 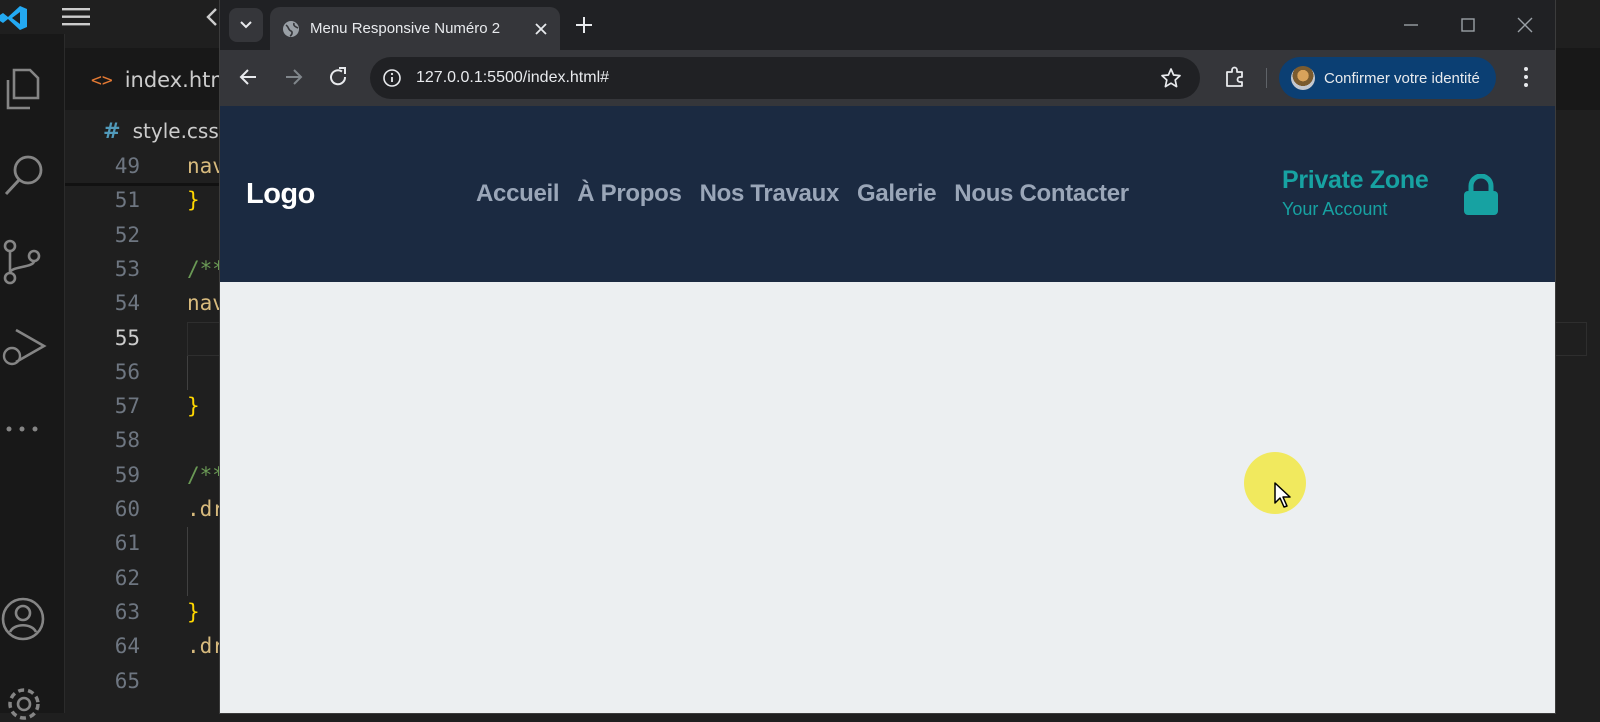 I want to click on explorer-icon, so click(x=24, y=90).